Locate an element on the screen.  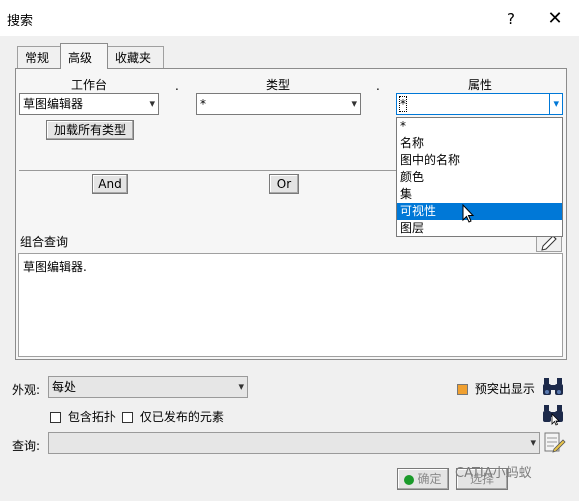
composite-query-label: 组合查询 is located at coordinates (44, 242).